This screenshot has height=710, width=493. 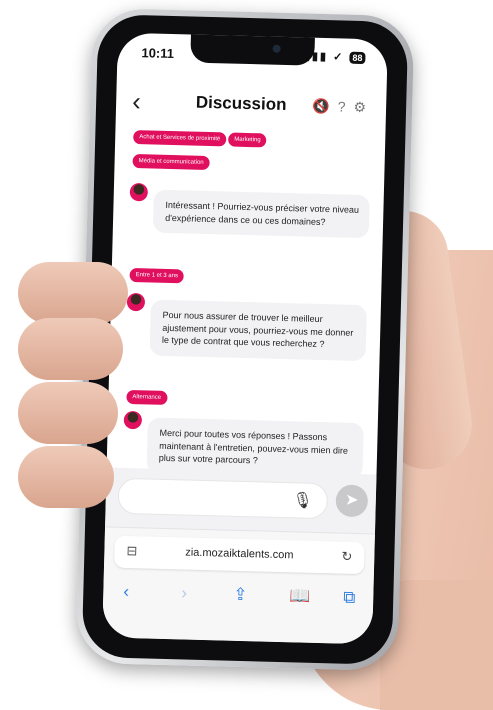 I want to click on browser-toolbar: ‹ › ⇪ 📖 ⧉, so click(x=238, y=596).